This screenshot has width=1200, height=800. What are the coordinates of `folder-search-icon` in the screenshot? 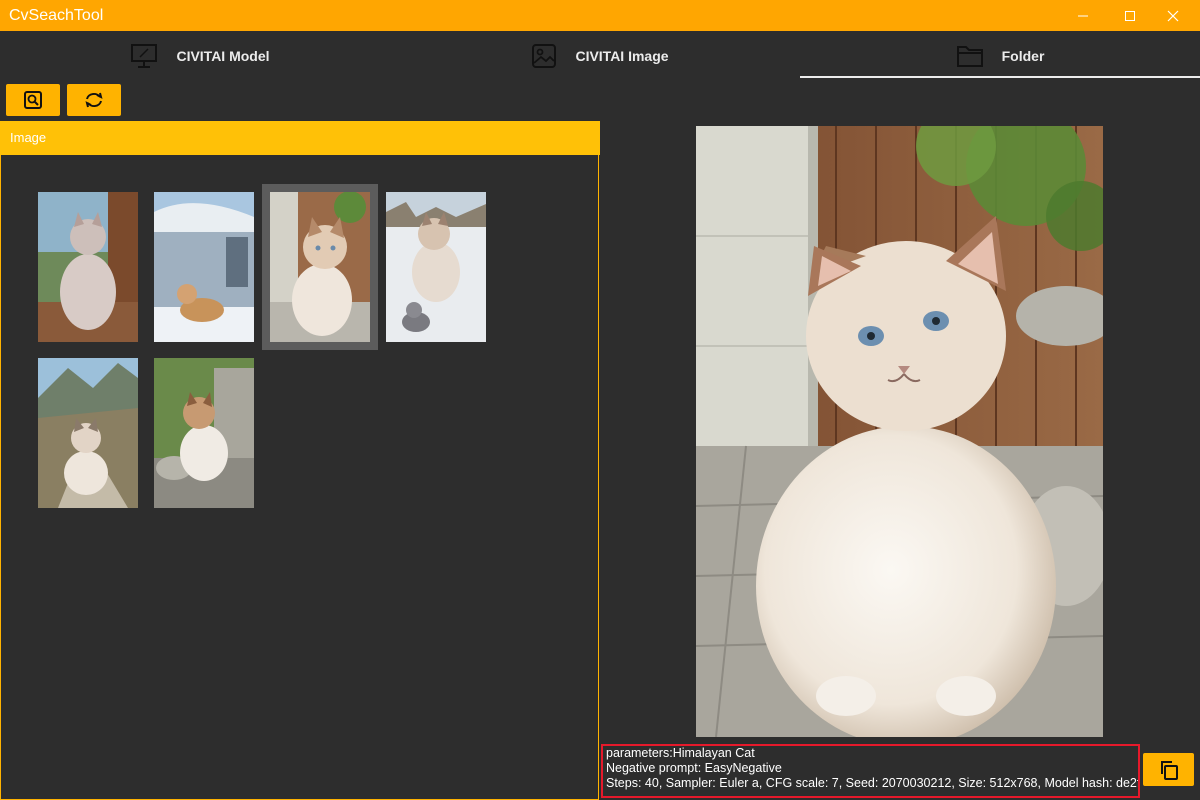 It's located at (33, 100).